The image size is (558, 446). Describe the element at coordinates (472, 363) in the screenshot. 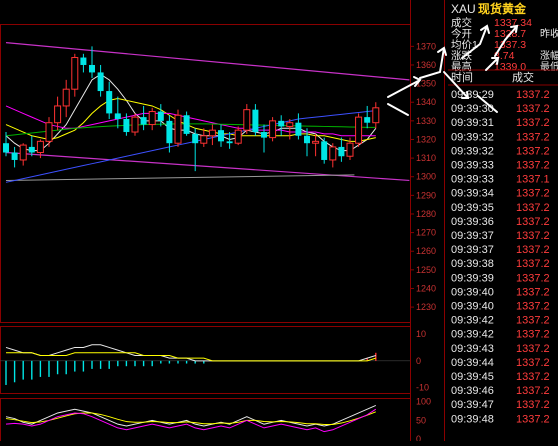

I see `tick-time: 09:39:44` at that location.